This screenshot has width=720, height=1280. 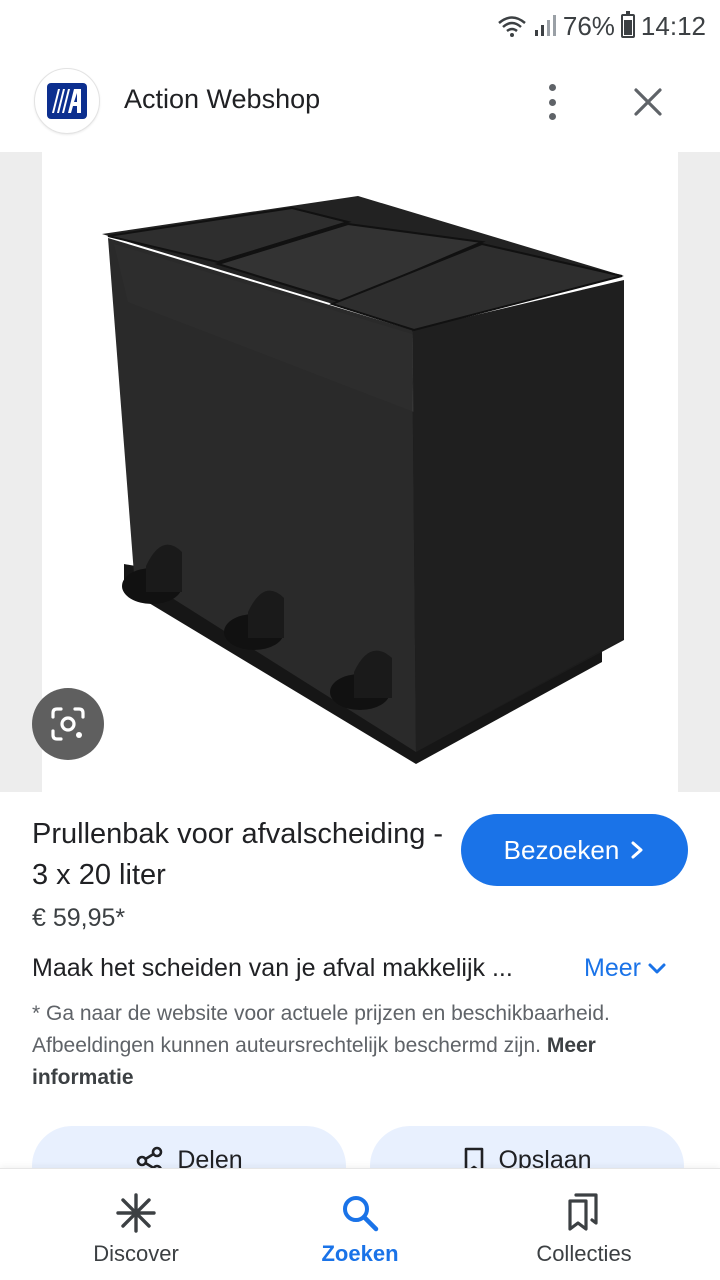 What do you see at coordinates (648, 102) in the screenshot?
I see `close-icon` at bounding box center [648, 102].